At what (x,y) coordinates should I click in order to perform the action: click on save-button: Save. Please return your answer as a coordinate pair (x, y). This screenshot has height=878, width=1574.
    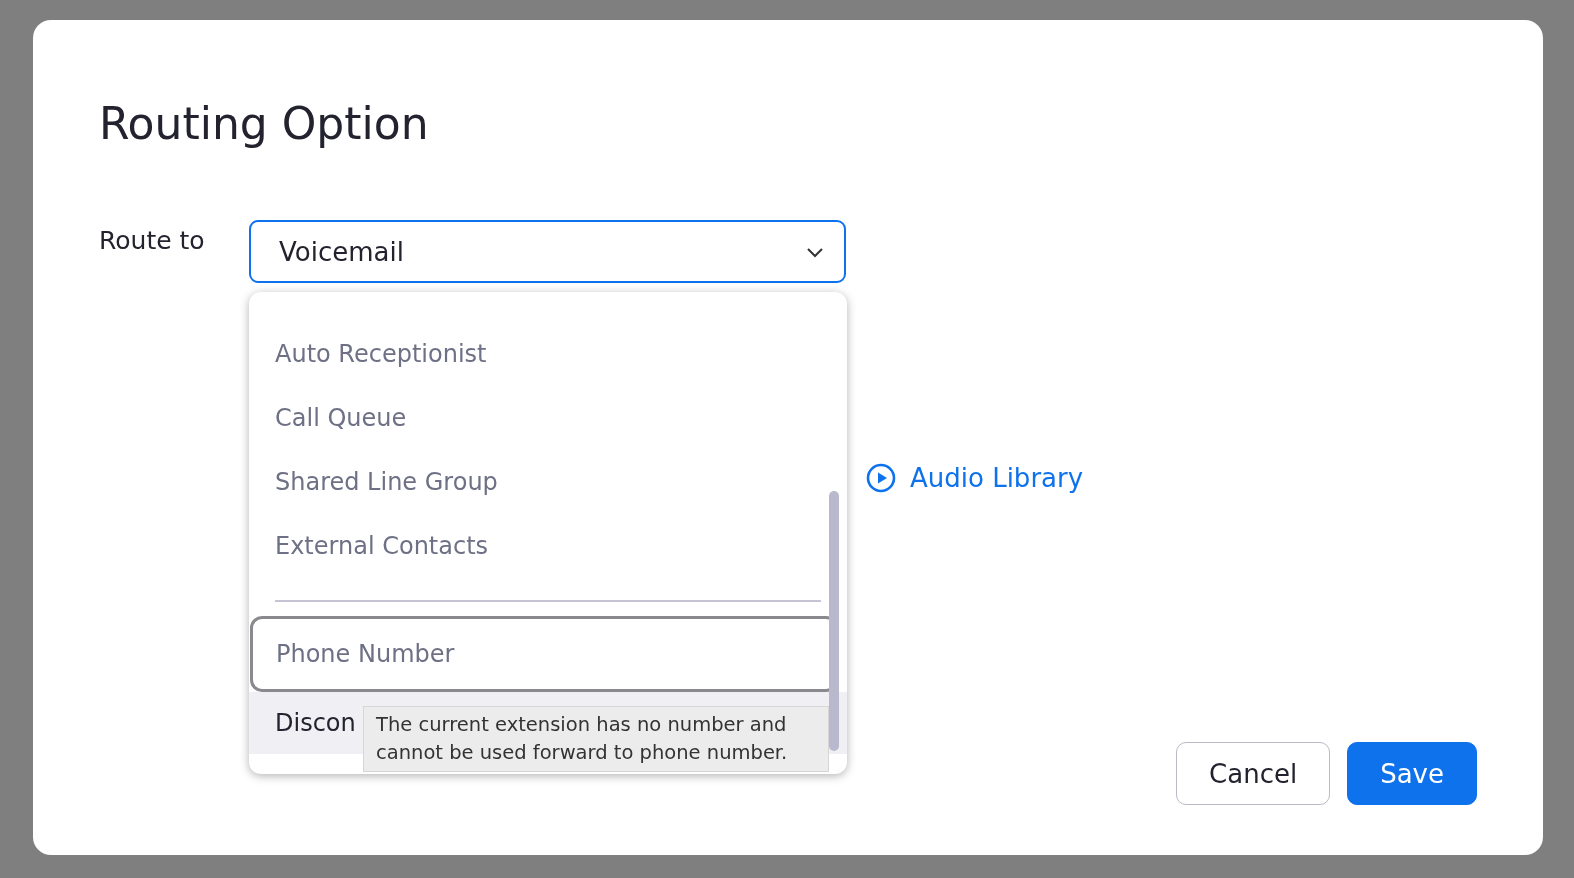
    Looking at the image, I should click on (1412, 773).